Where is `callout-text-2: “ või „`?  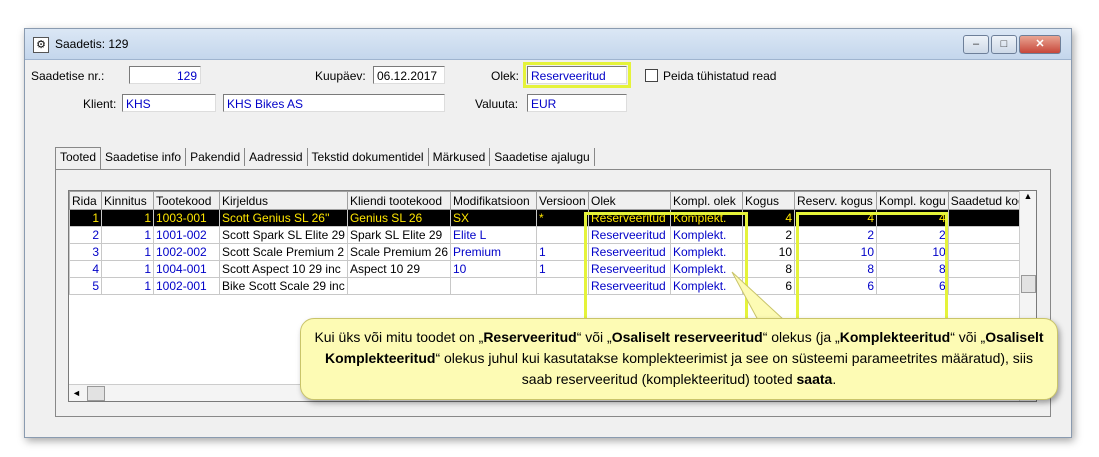
callout-text-2: “ või „ is located at coordinates (594, 337).